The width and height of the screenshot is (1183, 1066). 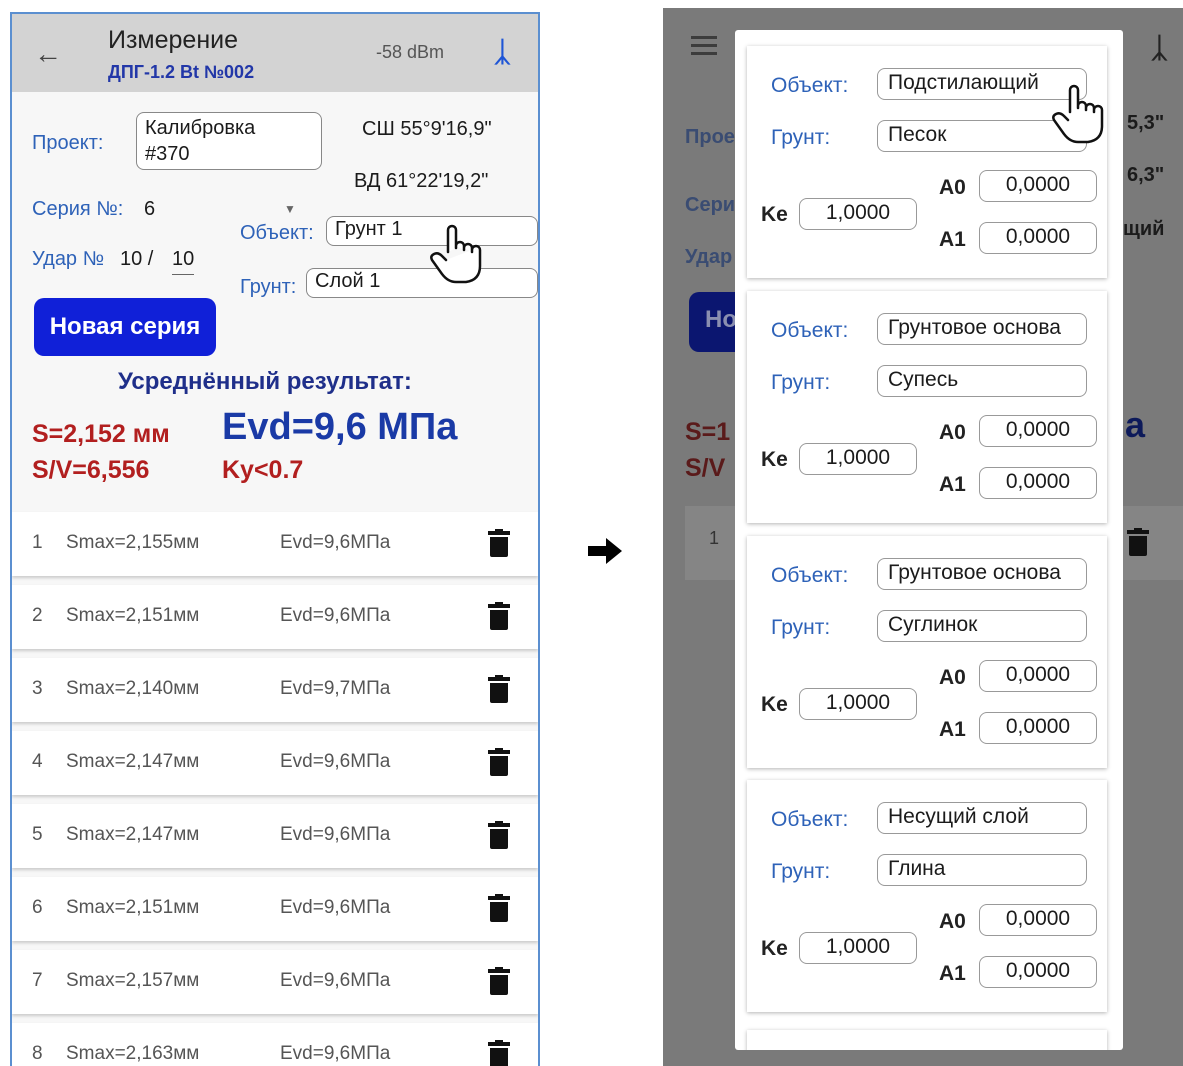 I want to click on dropdown-caret-icon: ▼, so click(x=290, y=209).